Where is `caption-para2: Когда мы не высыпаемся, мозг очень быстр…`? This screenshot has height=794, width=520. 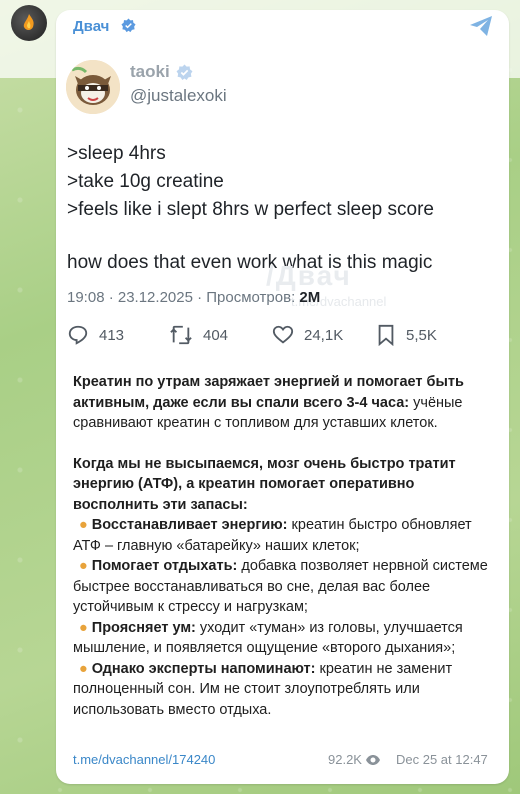
caption-para2: Когда мы не высыпаемся, мозг очень быстр… is located at coordinates (285, 485).